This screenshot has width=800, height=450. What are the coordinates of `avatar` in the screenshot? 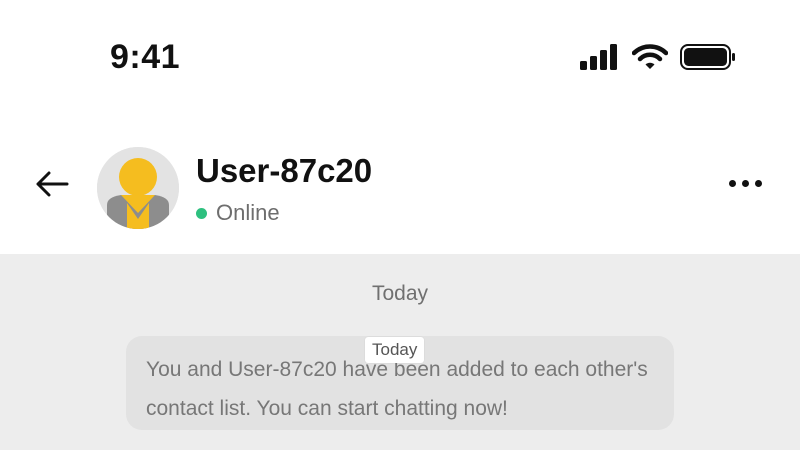 It's located at (138, 188).